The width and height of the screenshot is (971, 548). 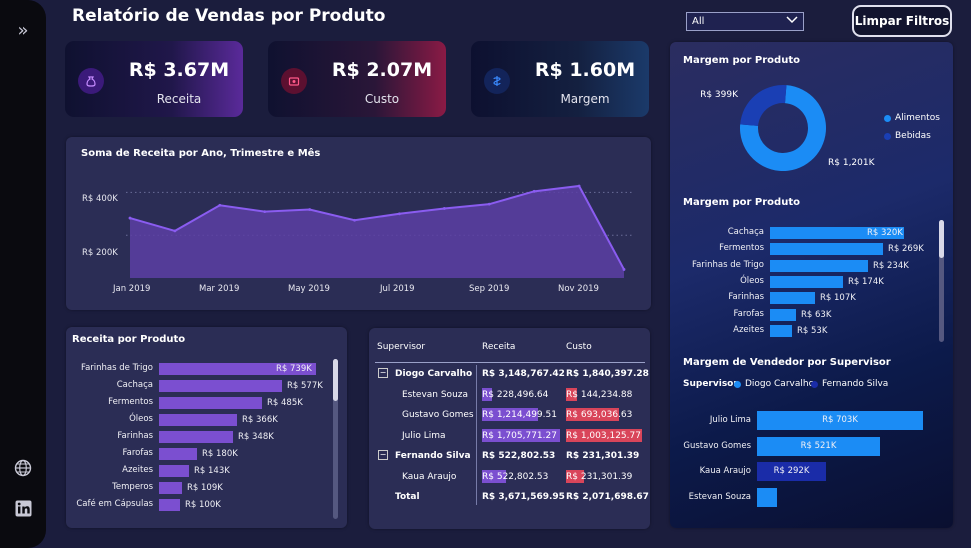 What do you see at coordinates (438, 415) in the screenshot?
I see `matrix-row-name: Gustavo Gomes` at bounding box center [438, 415].